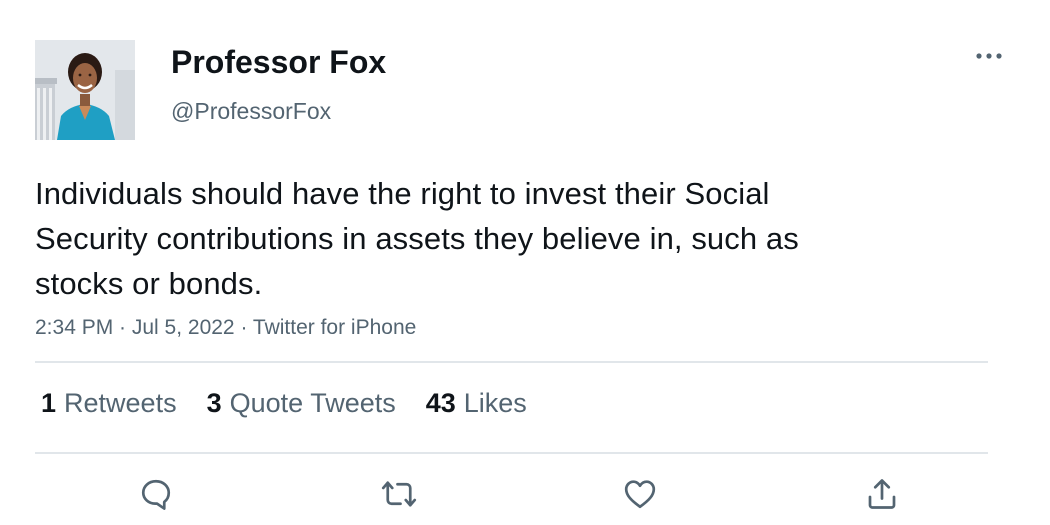 Image resolution: width=1050 pixels, height=525 pixels. I want to click on reply-icon, so click(156, 494).